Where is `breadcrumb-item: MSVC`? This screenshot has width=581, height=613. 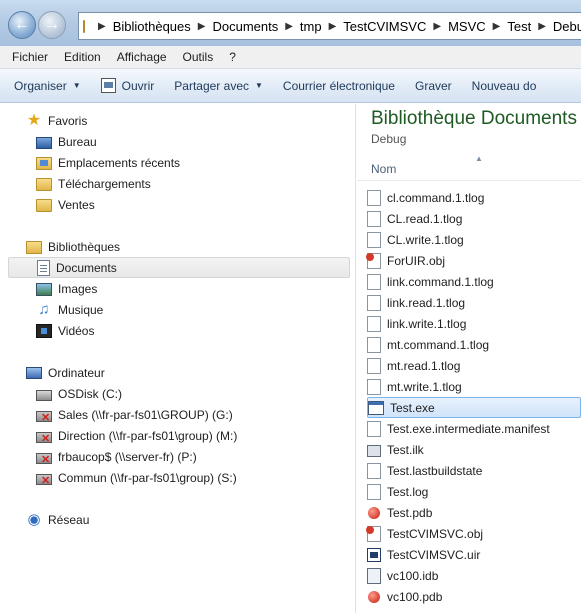
breadcrumb-item: MSVC is located at coordinates (467, 26).